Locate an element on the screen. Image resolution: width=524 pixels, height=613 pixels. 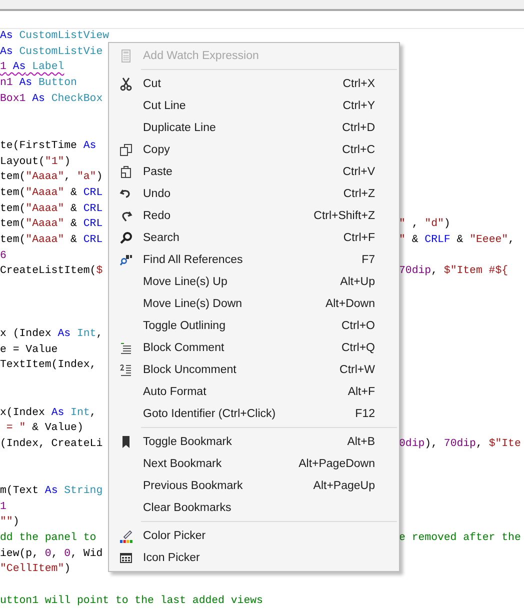
menu-item: Goto Identifier (Ctrl+Click) F12 is located at coordinates (254, 414).